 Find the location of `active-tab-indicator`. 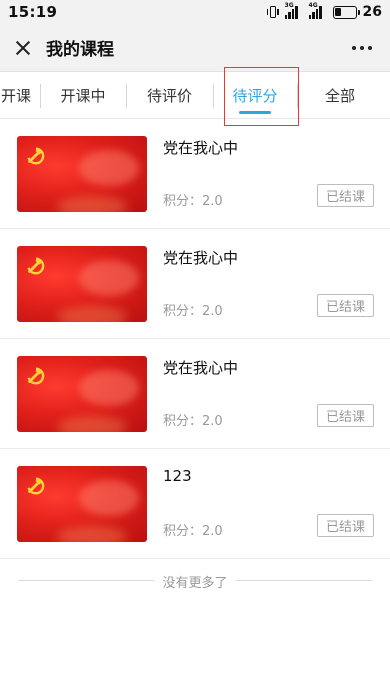

active-tab-indicator is located at coordinates (255, 112).